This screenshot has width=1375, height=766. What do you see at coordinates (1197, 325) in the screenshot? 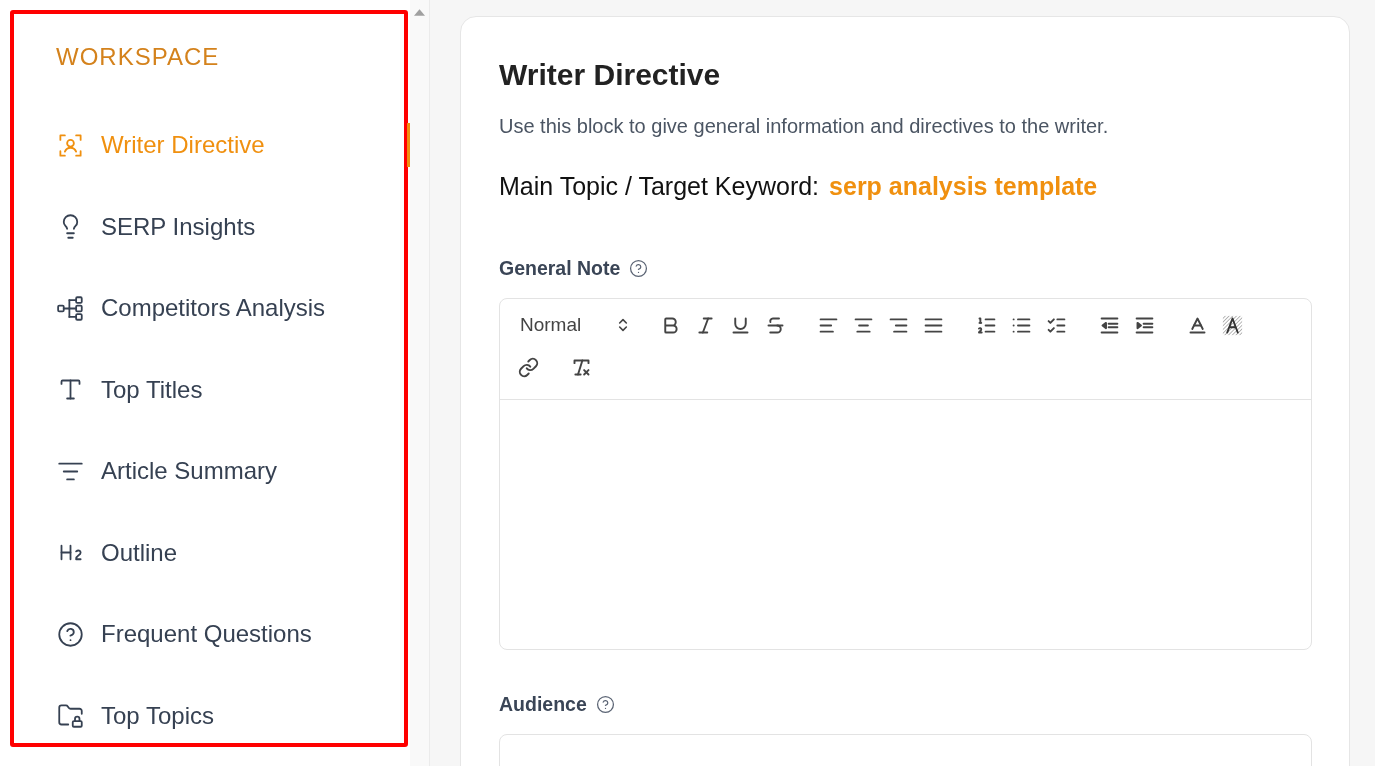
I see `text-color-icon` at bounding box center [1197, 325].